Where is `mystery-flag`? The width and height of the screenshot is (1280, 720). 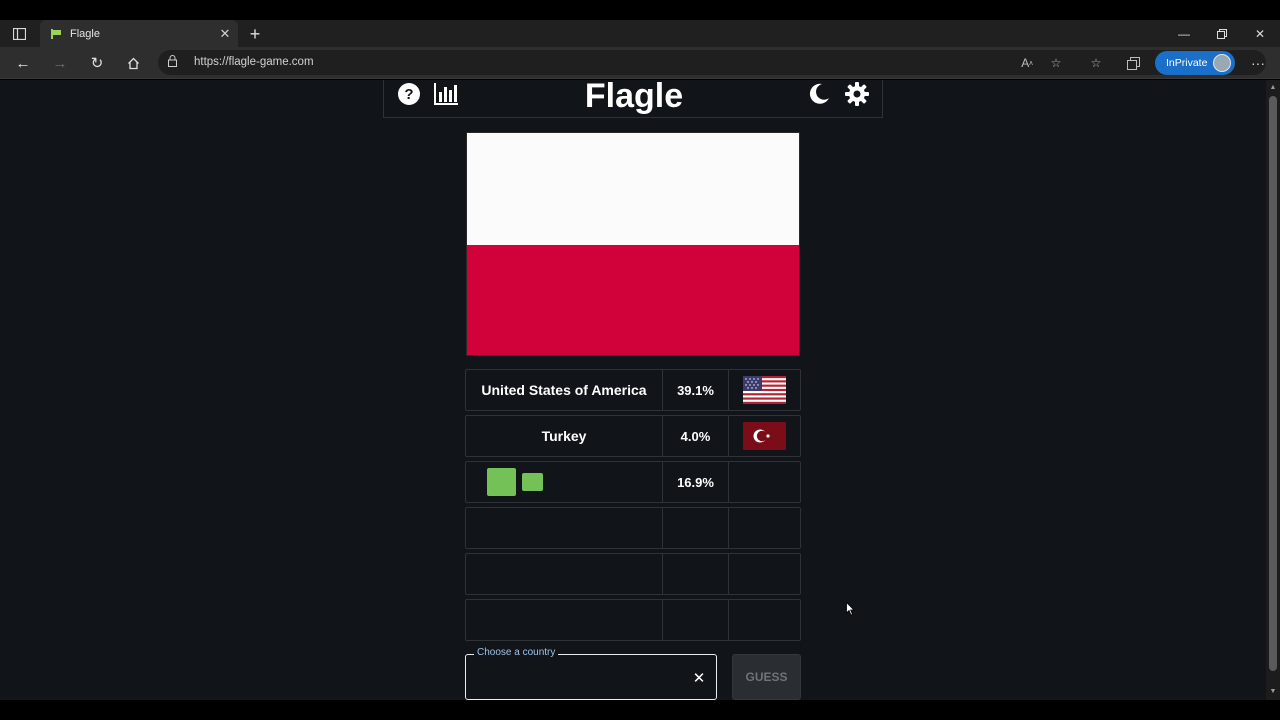 mystery-flag is located at coordinates (633, 244).